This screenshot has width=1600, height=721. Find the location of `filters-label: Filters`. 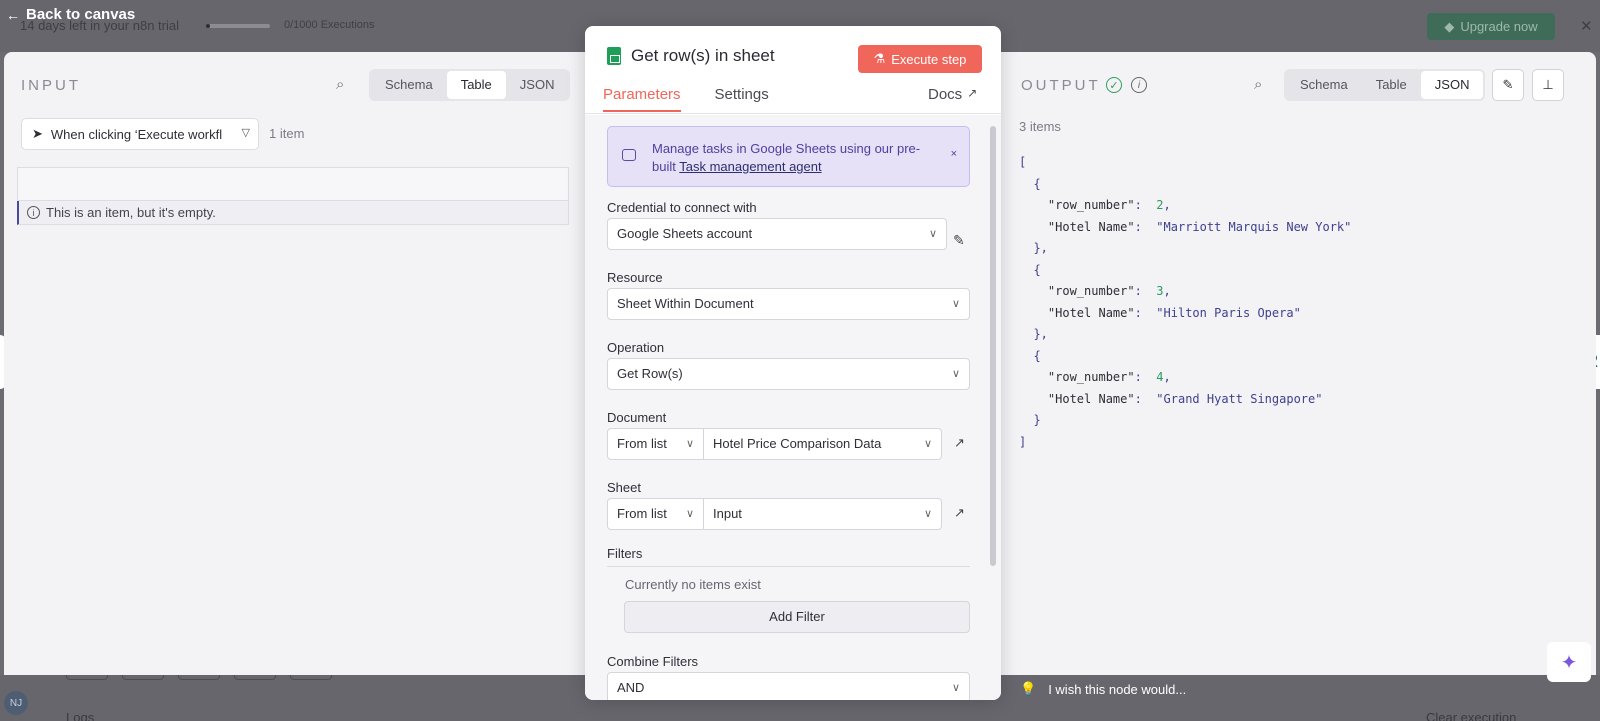

filters-label: Filters is located at coordinates (625, 553).